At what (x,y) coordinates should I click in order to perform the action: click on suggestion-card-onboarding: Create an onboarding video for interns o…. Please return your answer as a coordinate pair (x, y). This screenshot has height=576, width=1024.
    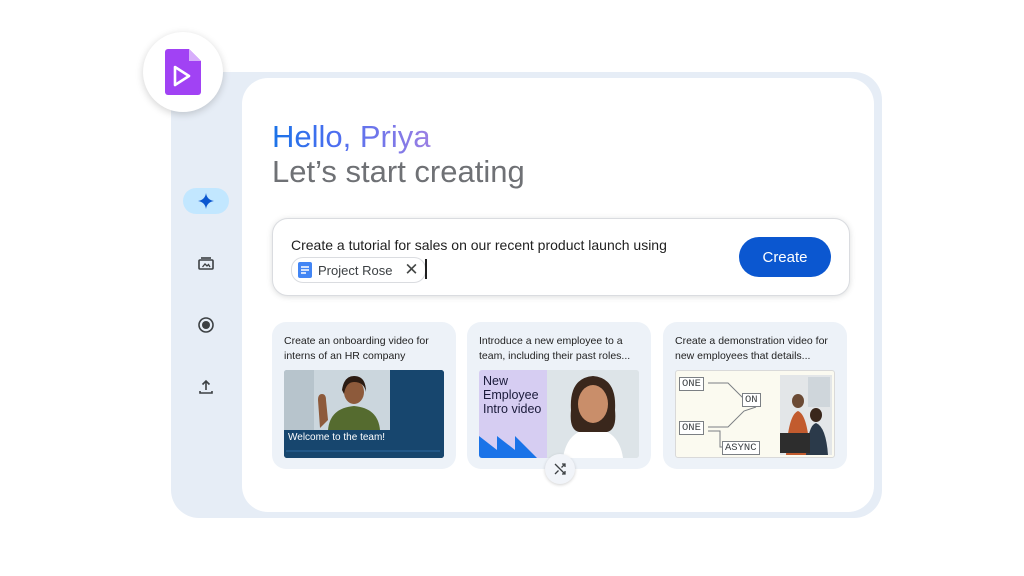
    Looking at the image, I should click on (364, 395).